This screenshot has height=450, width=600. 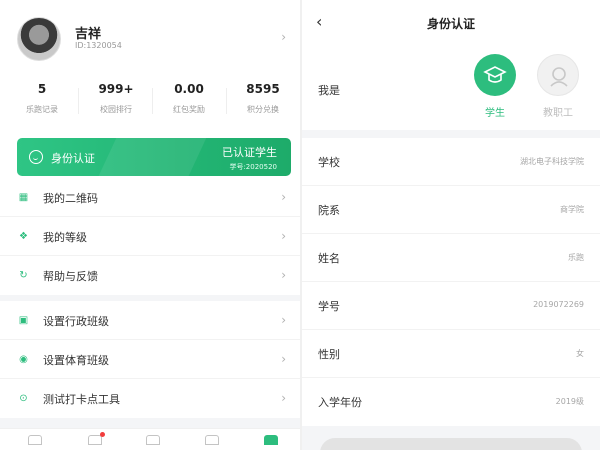 What do you see at coordinates (569, 401) in the screenshot?
I see `field-value: 2019级` at bounding box center [569, 401].